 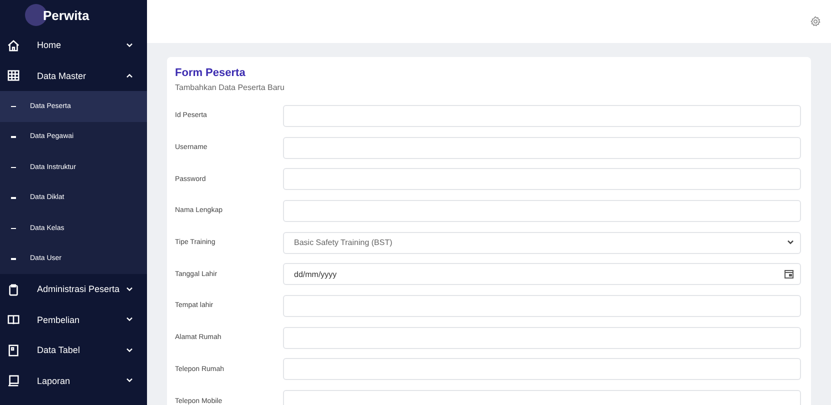 What do you see at coordinates (129, 75) in the screenshot?
I see `chevron-up-icon` at bounding box center [129, 75].